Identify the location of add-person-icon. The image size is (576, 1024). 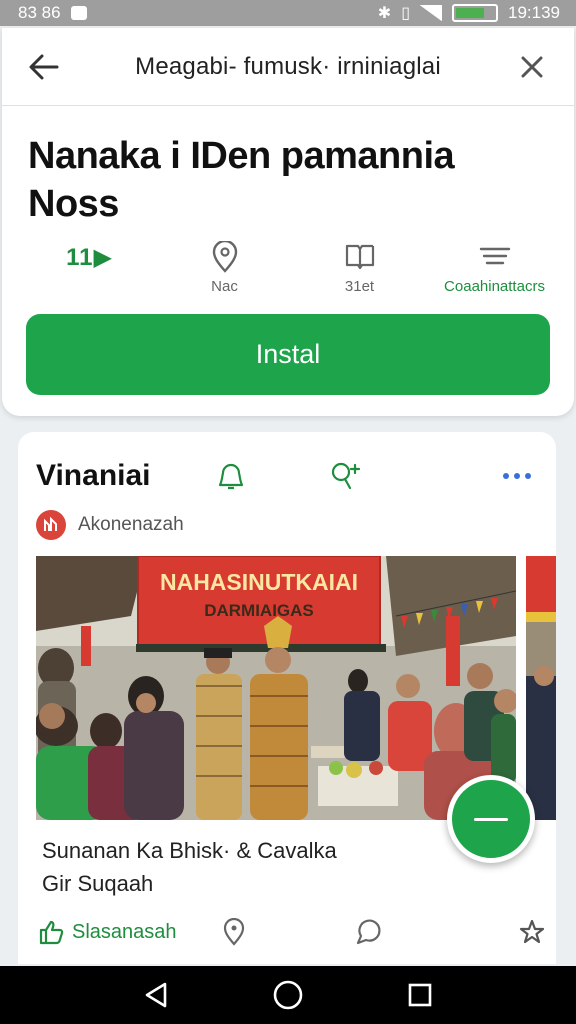
(346, 476).